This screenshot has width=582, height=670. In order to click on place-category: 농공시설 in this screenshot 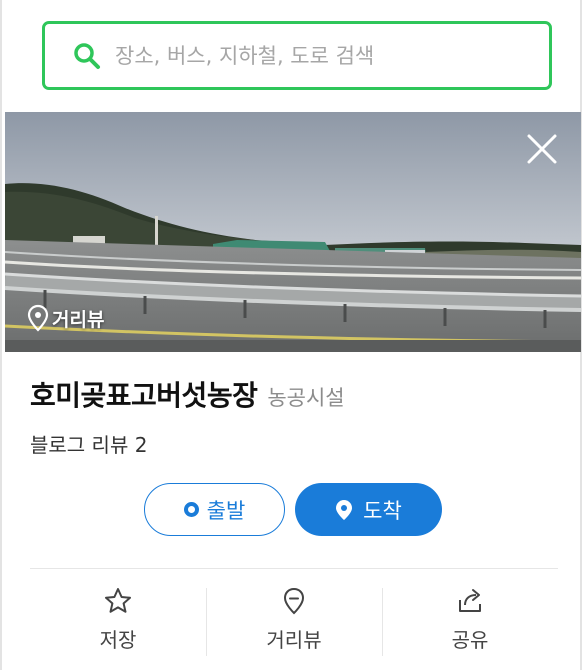, I will do `click(306, 398)`.